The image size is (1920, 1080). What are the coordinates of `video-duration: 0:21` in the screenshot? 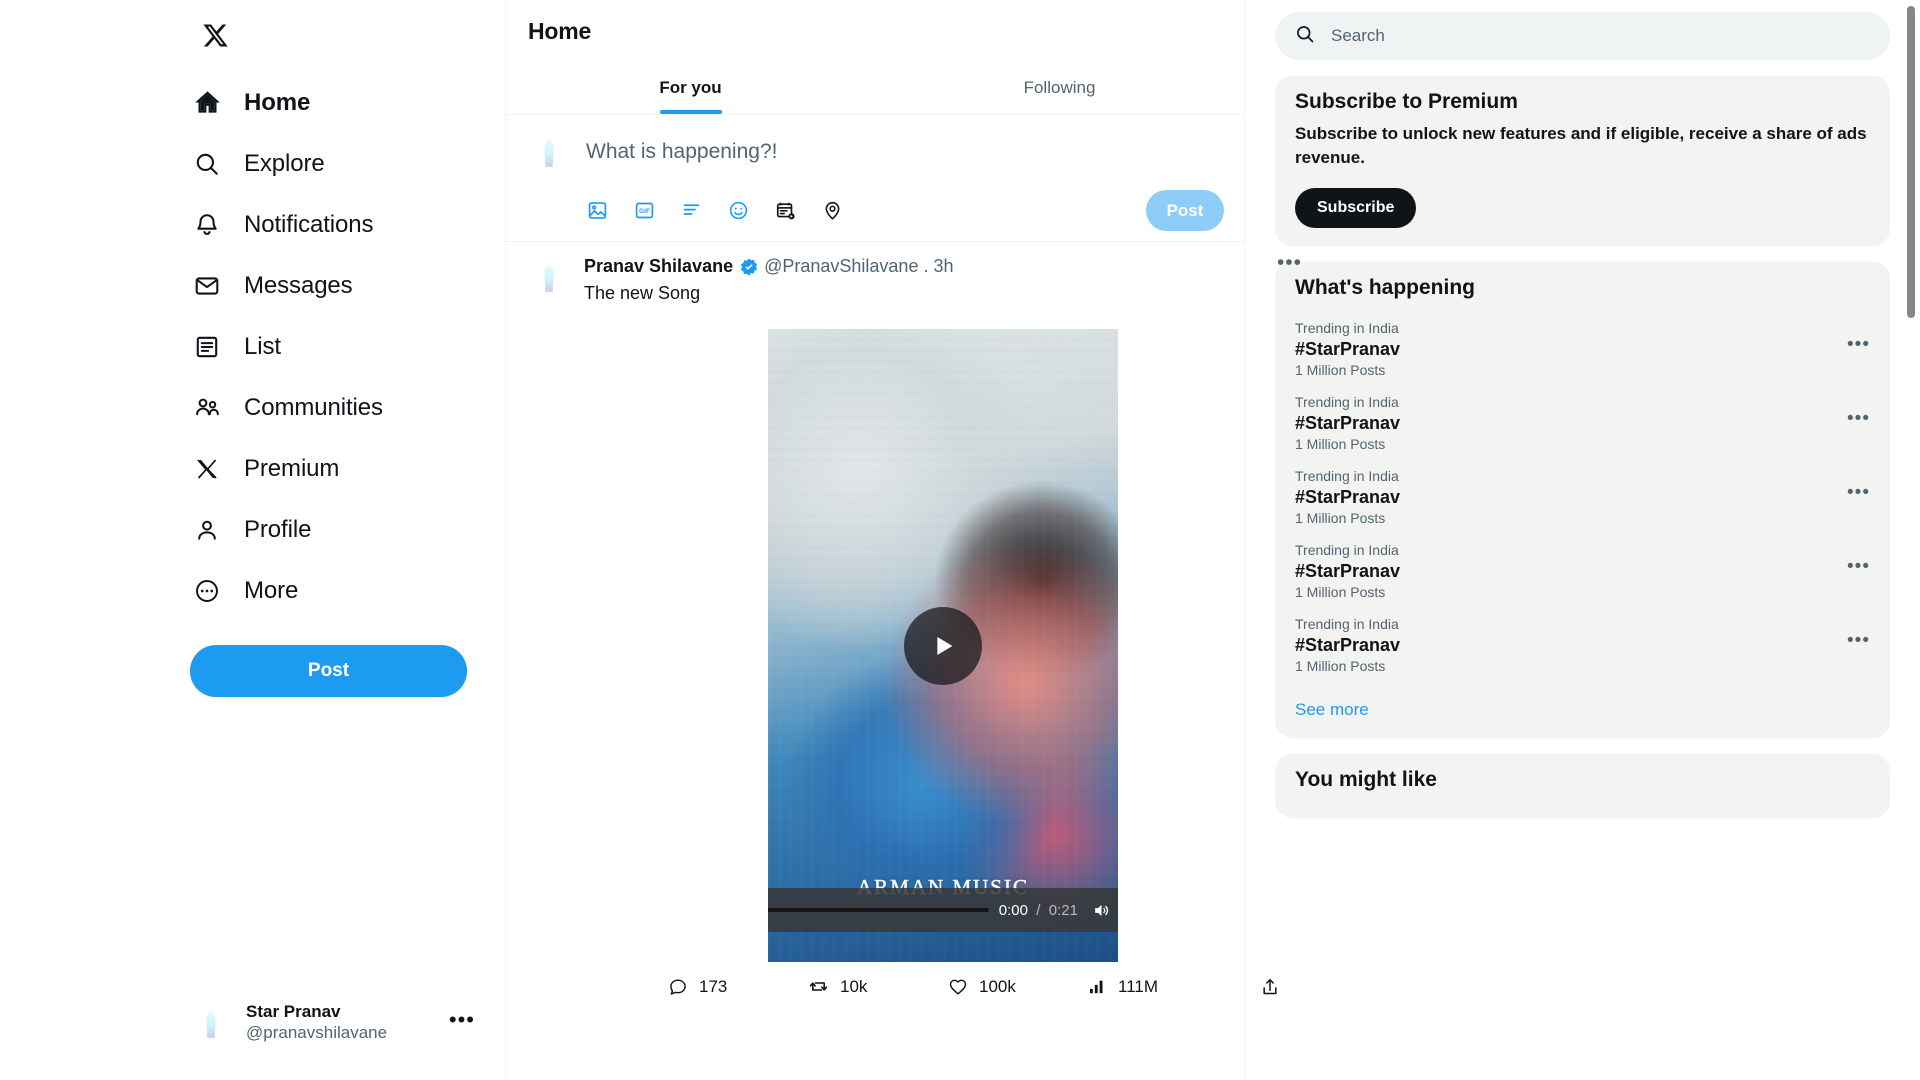 It's located at (1063, 910).